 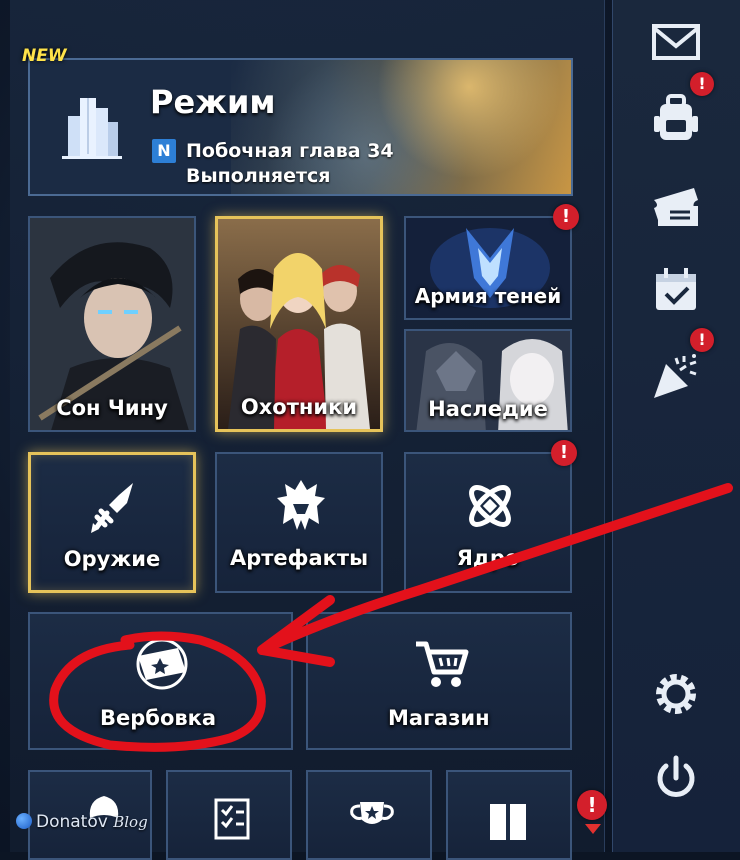 What do you see at coordinates (676, 290) in the screenshot?
I see `calendar-check-icon` at bounding box center [676, 290].